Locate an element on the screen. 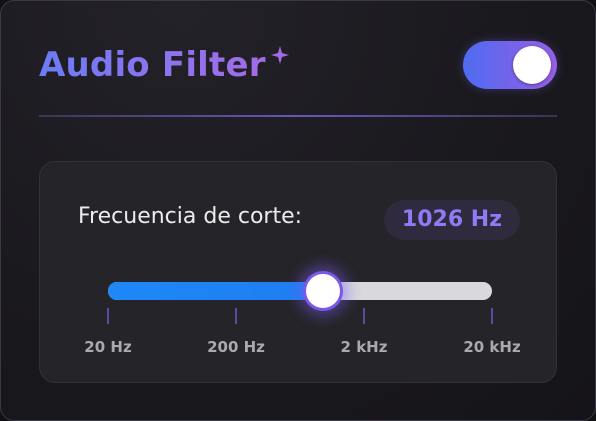  cutoff-frequency-value-badge: 1026 Hz is located at coordinates (451, 220).